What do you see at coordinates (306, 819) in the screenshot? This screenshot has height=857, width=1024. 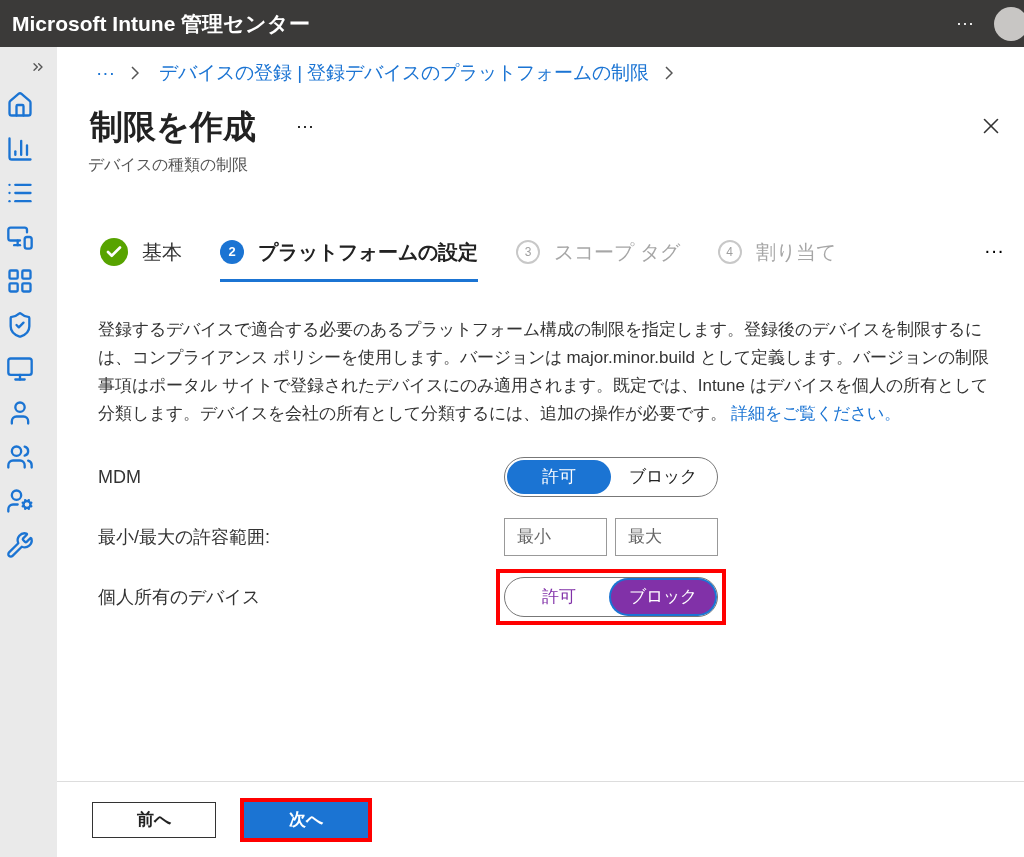 I see `next-button: 次へ` at bounding box center [306, 819].